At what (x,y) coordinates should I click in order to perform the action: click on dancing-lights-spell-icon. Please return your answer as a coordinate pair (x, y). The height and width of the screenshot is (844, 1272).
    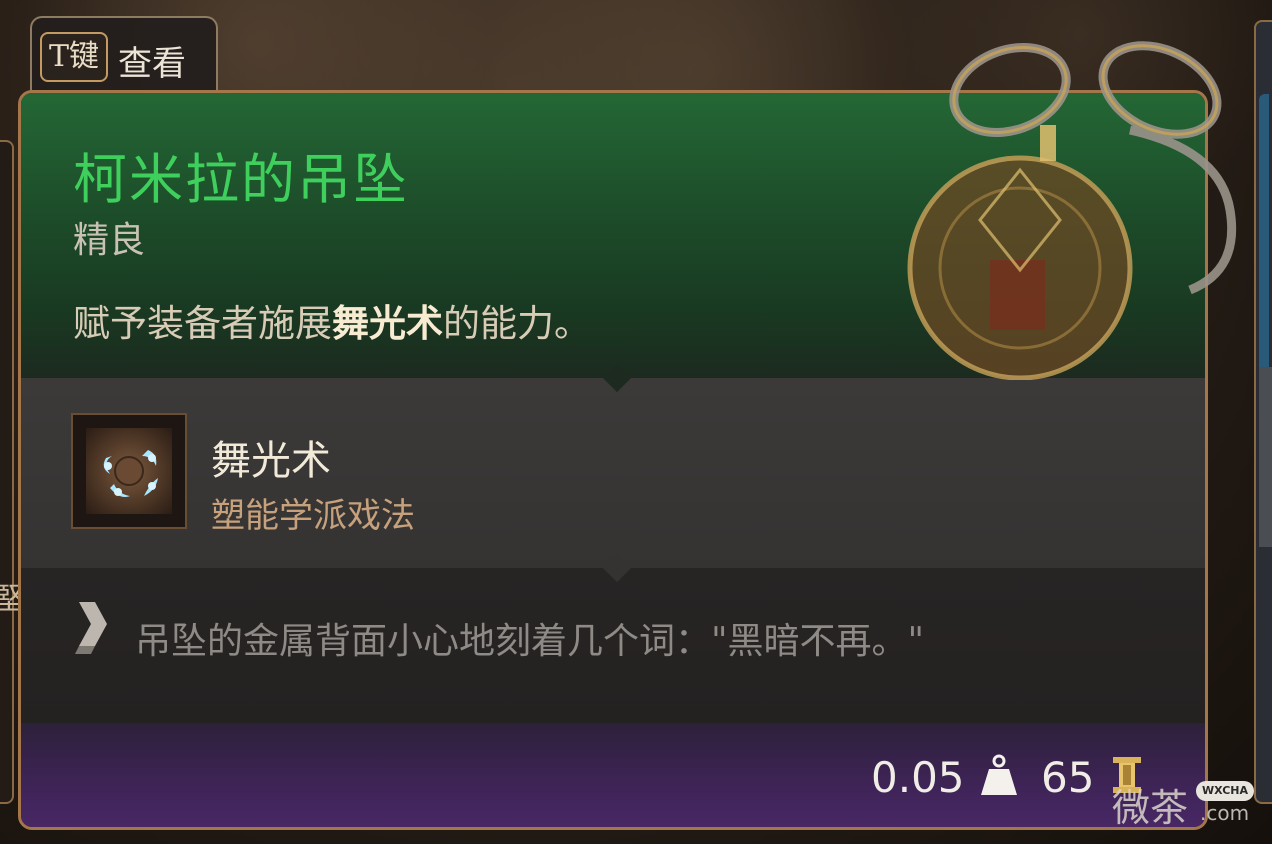
    Looking at the image, I should click on (129, 471).